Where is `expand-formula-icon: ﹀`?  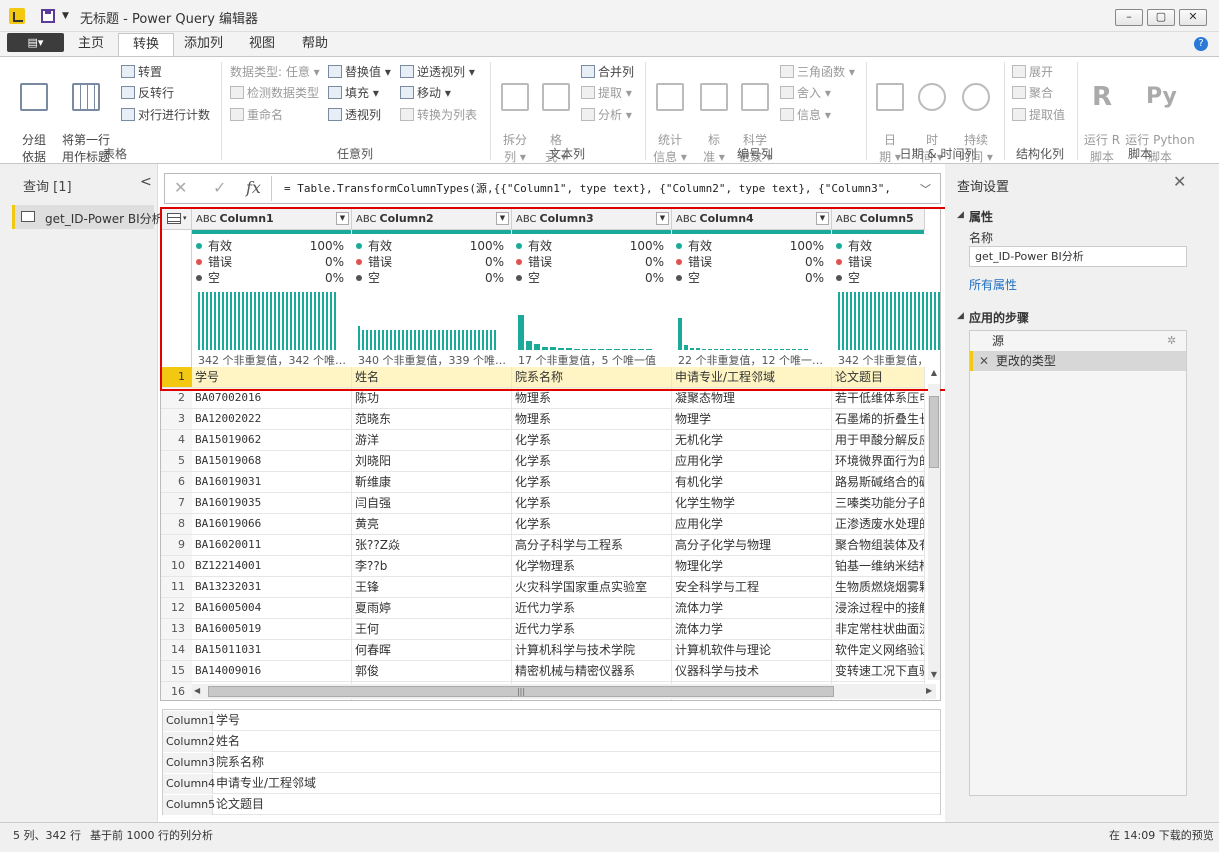 expand-formula-icon: ﹀ is located at coordinates (925, 189).